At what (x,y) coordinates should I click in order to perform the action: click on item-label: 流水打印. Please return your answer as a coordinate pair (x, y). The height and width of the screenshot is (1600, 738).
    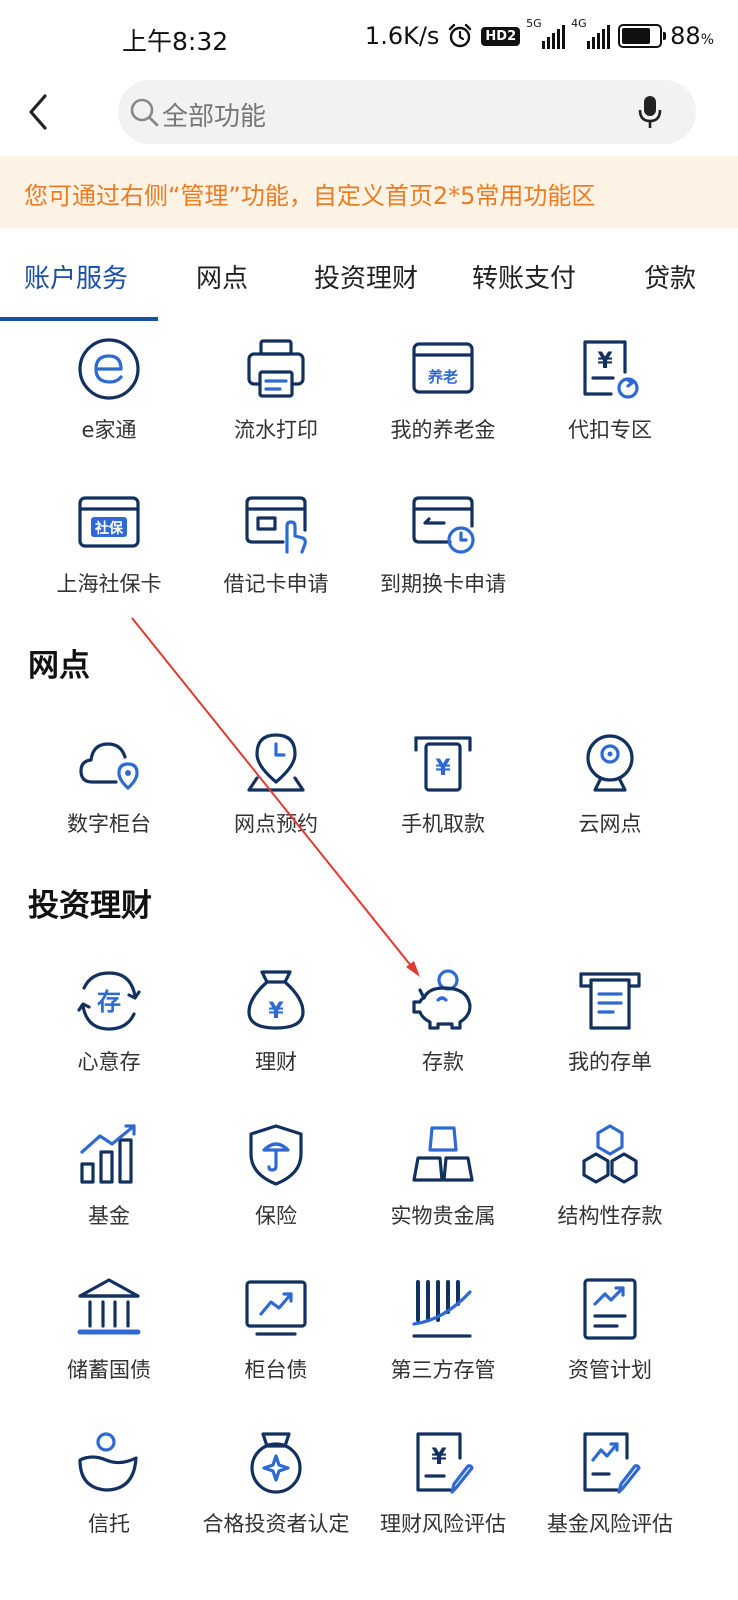
    Looking at the image, I should click on (276, 430).